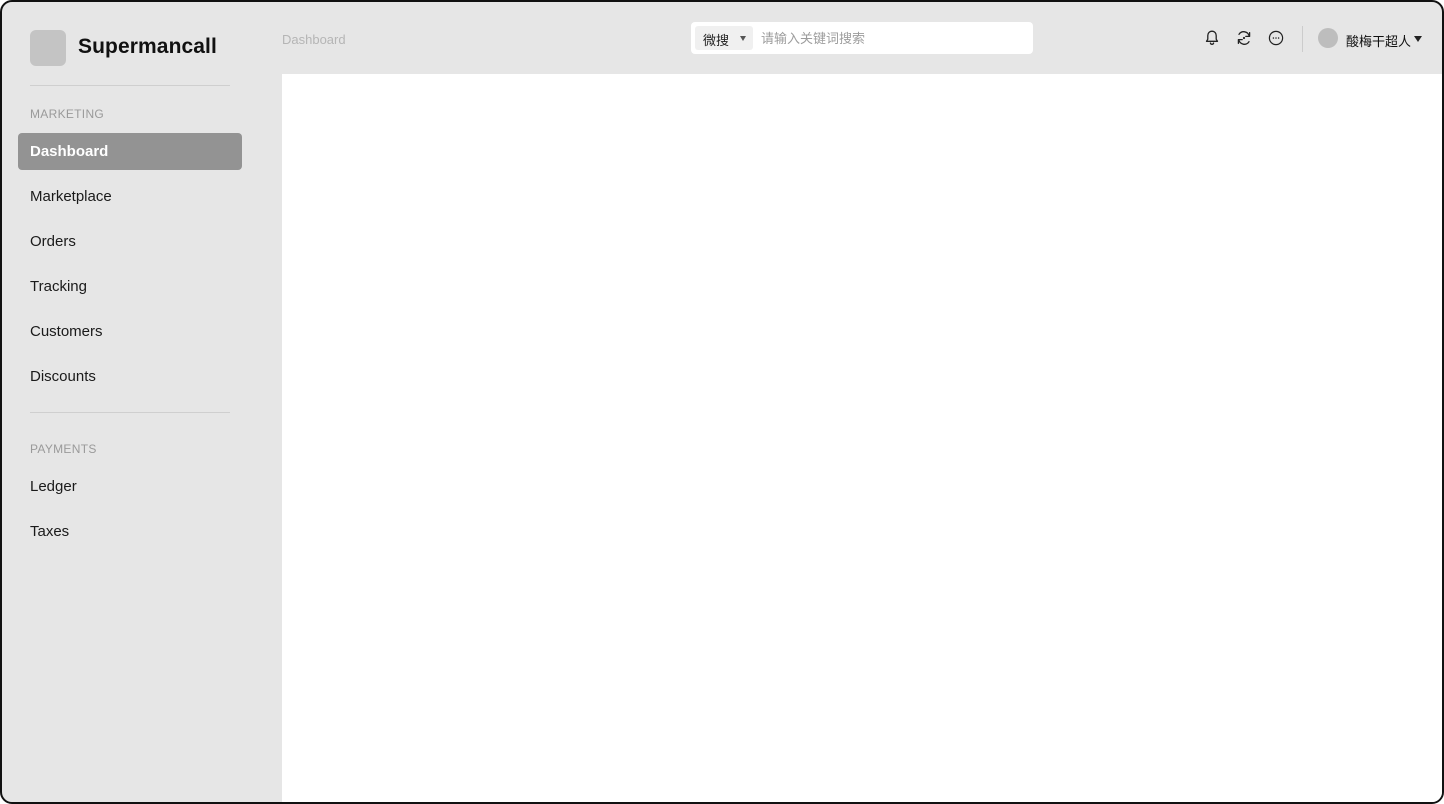 The height and width of the screenshot is (804, 1444). I want to click on search-scope-label: 微搜, so click(716, 40).